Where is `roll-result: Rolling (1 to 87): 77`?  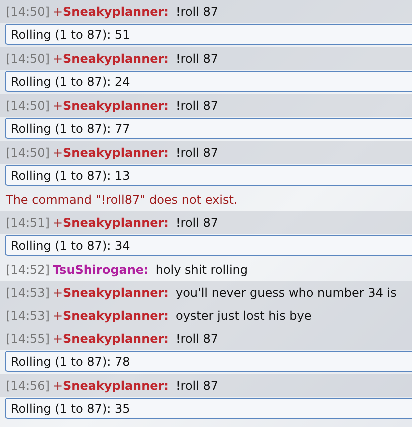
roll-result: Rolling (1 to 87): 77 is located at coordinates (208, 128).